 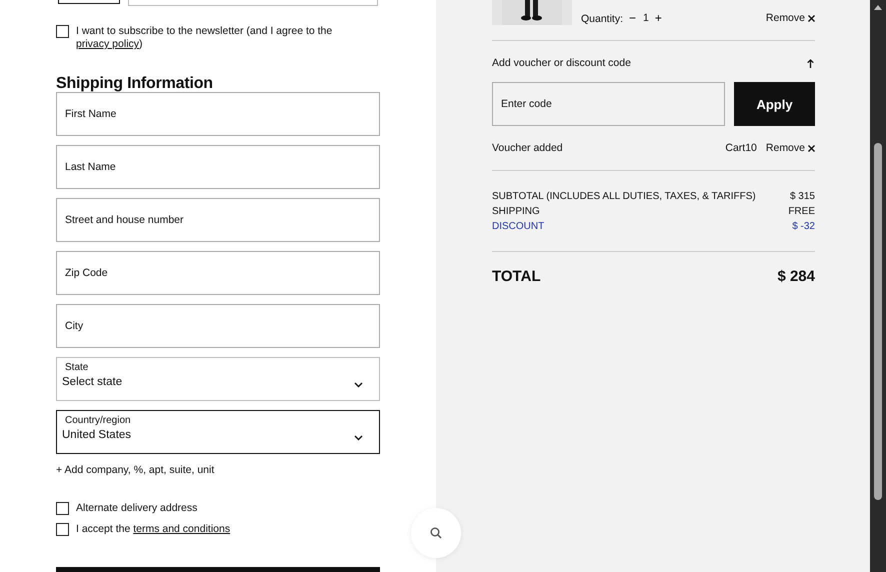 What do you see at coordinates (516, 211) in the screenshot?
I see `summary-label: SHIPPING` at bounding box center [516, 211].